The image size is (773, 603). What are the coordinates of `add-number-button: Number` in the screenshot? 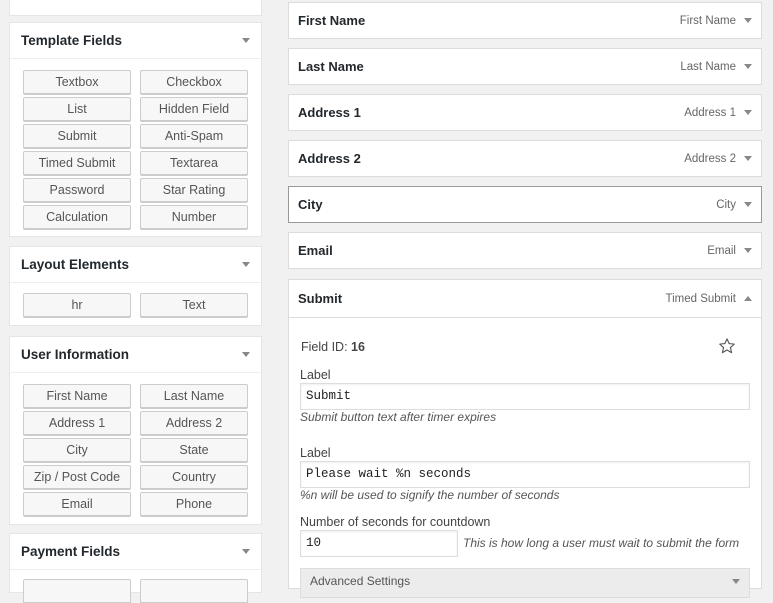 It's located at (194, 217).